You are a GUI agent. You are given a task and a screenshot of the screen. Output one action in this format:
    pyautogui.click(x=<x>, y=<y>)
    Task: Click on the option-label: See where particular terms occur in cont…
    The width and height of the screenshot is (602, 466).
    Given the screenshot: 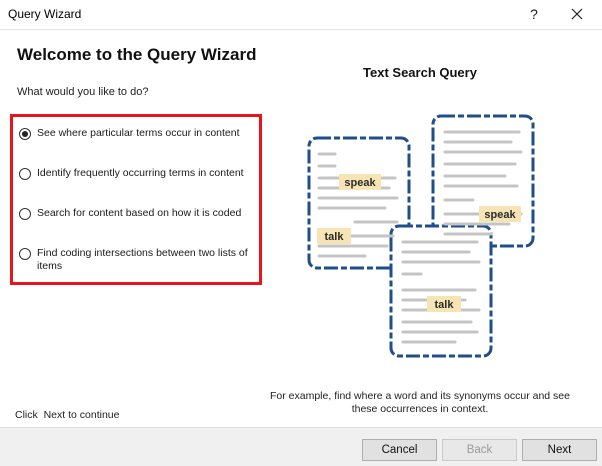 What is the action you would take?
    pyautogui.click(x=138, y=133)
    